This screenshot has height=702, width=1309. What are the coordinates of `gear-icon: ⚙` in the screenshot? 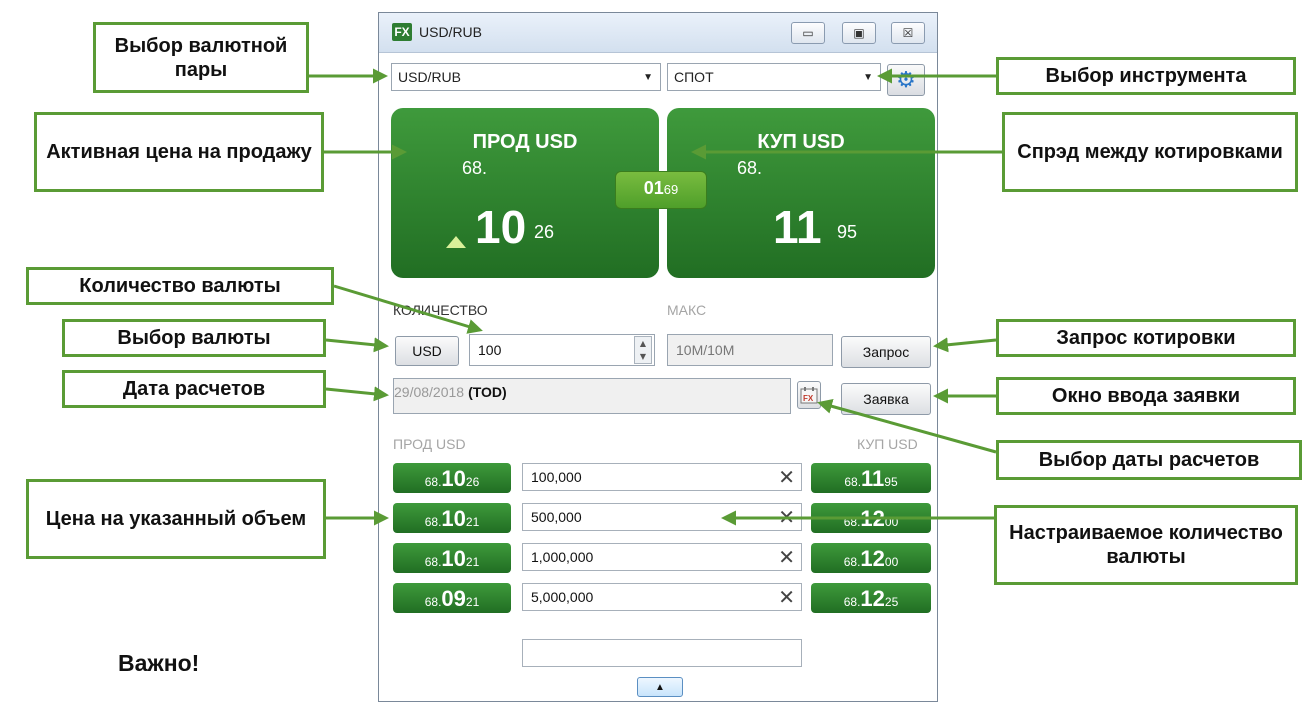 It's located at (906, 80).